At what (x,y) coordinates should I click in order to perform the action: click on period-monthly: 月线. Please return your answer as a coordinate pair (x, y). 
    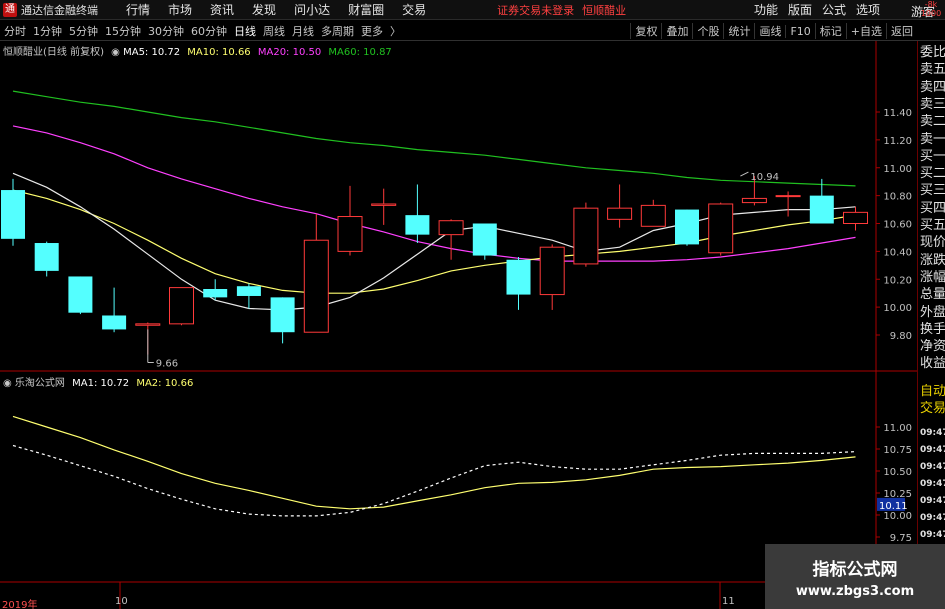
    Looking at the image, I should click on (302, 31).